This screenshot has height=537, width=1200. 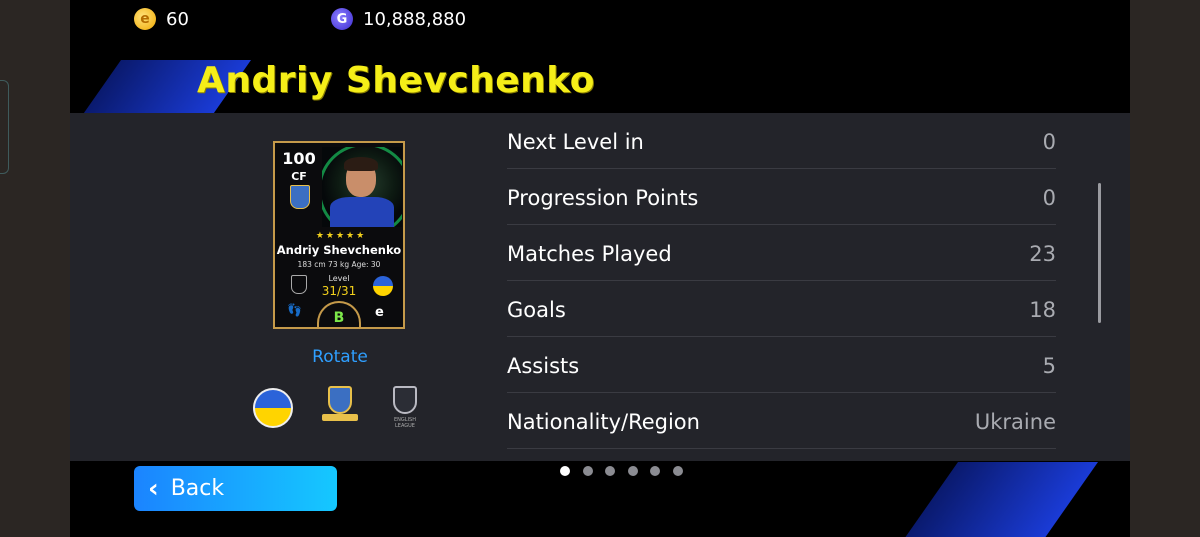 I want to click on page-indicator, so click(x=621, y=471).